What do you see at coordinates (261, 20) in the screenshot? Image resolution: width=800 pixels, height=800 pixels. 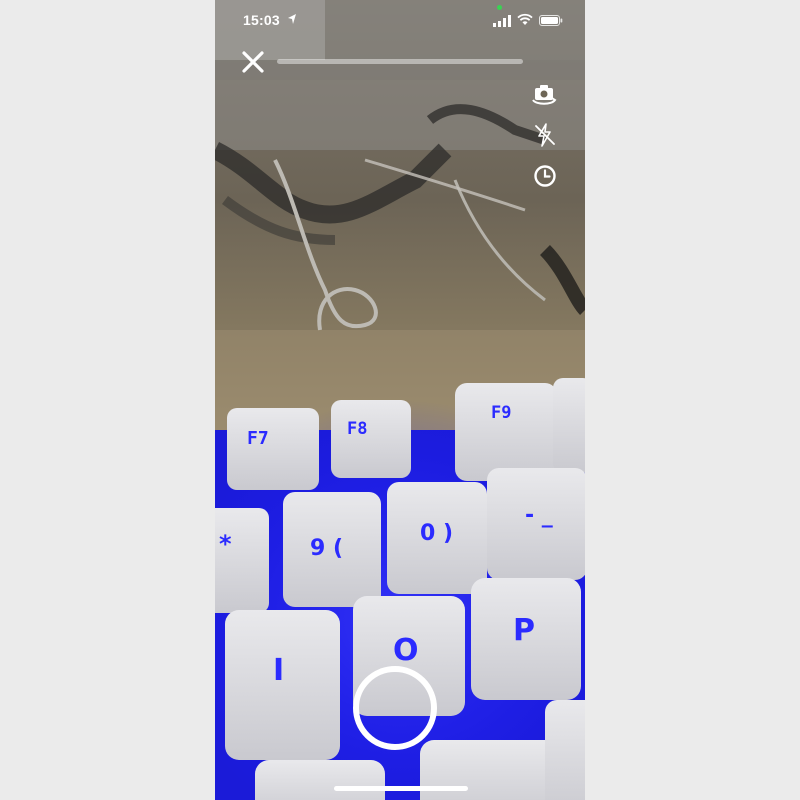 I see `status-time: 15:03` at bounding box center [261, 20].